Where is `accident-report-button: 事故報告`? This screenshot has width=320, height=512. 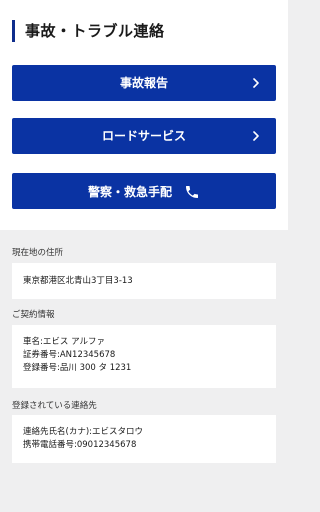 accident-report-button: 事故報告 is located at coordinates (144, 83).